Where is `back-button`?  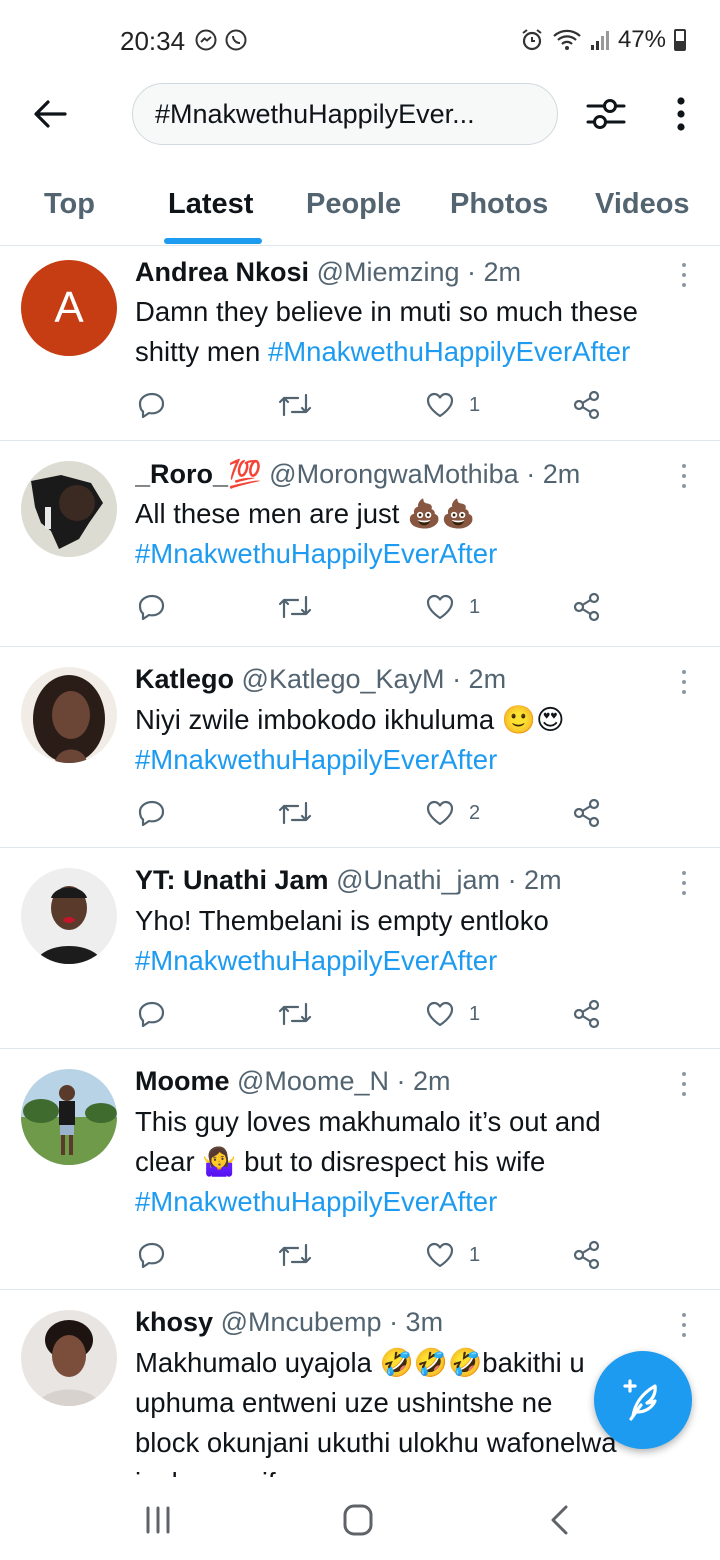 back-button is located at coordinates (50, 114).